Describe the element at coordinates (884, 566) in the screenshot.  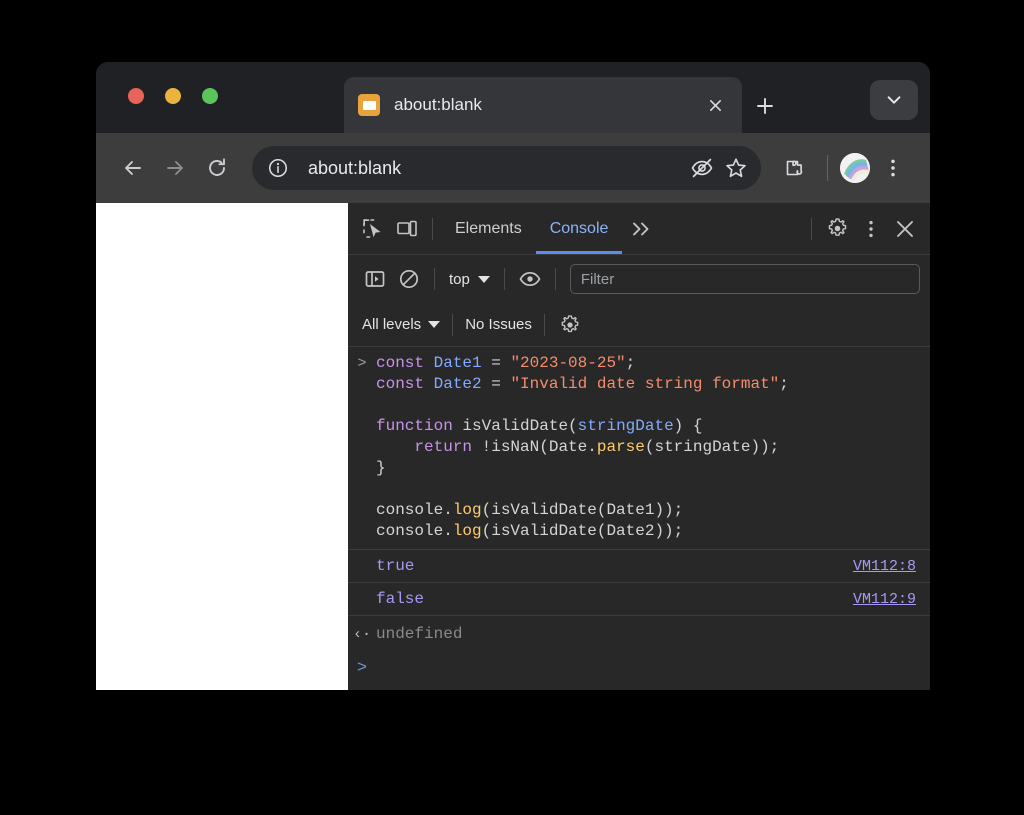
I see `console-message-source-link: VM112:8` at that location.